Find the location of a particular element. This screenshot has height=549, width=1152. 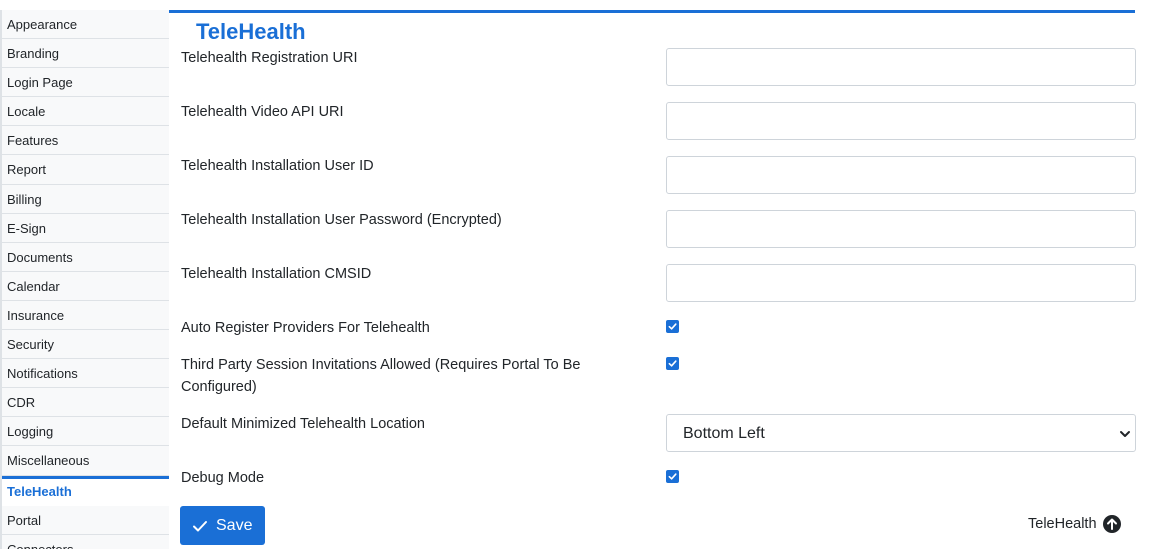

minimized-location-label: Default Minimized Telehealth Location is located at coordinates (303, 424).